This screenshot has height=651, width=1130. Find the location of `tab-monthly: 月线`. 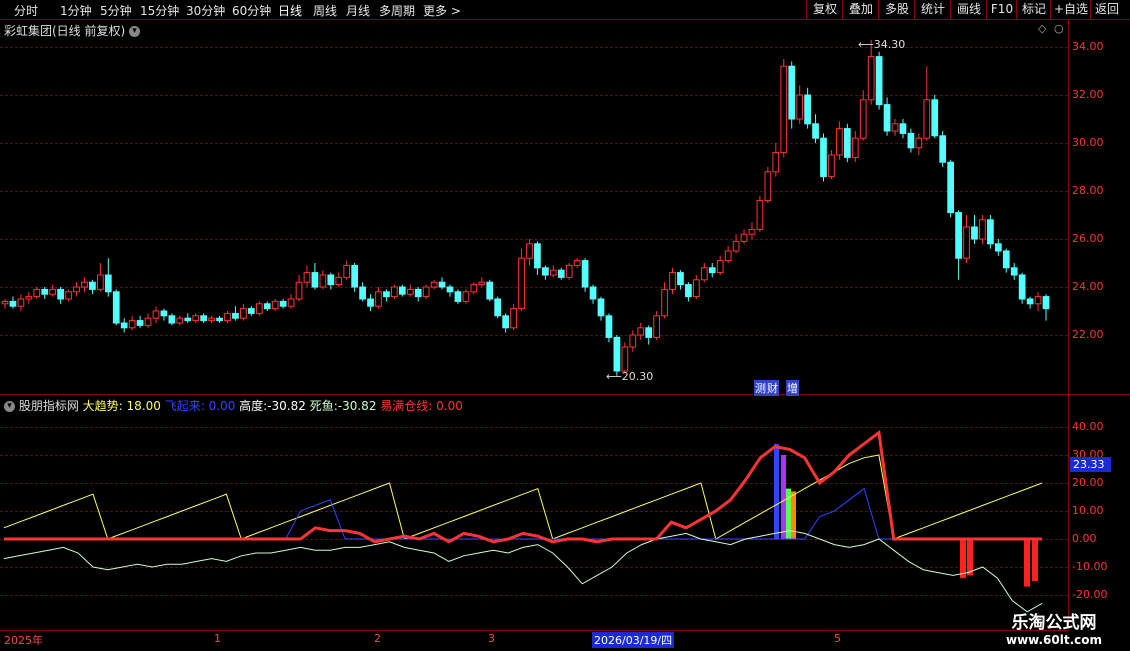

tab-monthly: 月线 is located at coordinates (358, 10).